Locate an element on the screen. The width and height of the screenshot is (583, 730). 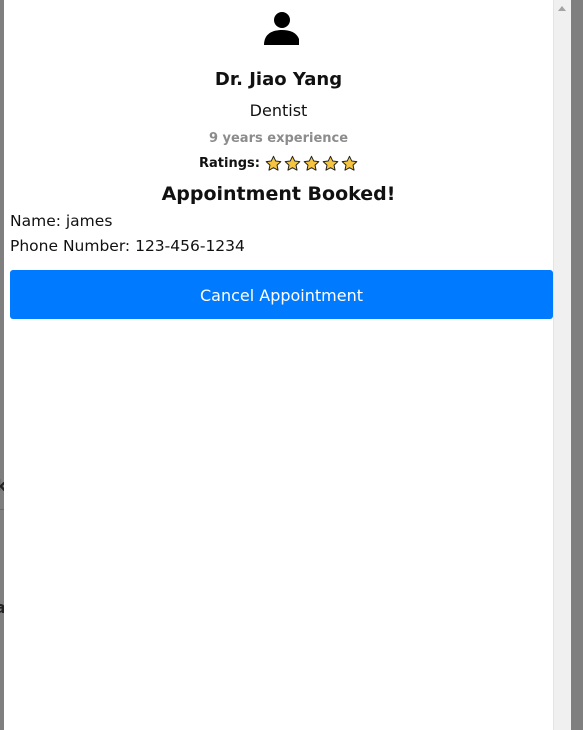
doctor-experience: 9 years experience is located at coordinates (278, 138).